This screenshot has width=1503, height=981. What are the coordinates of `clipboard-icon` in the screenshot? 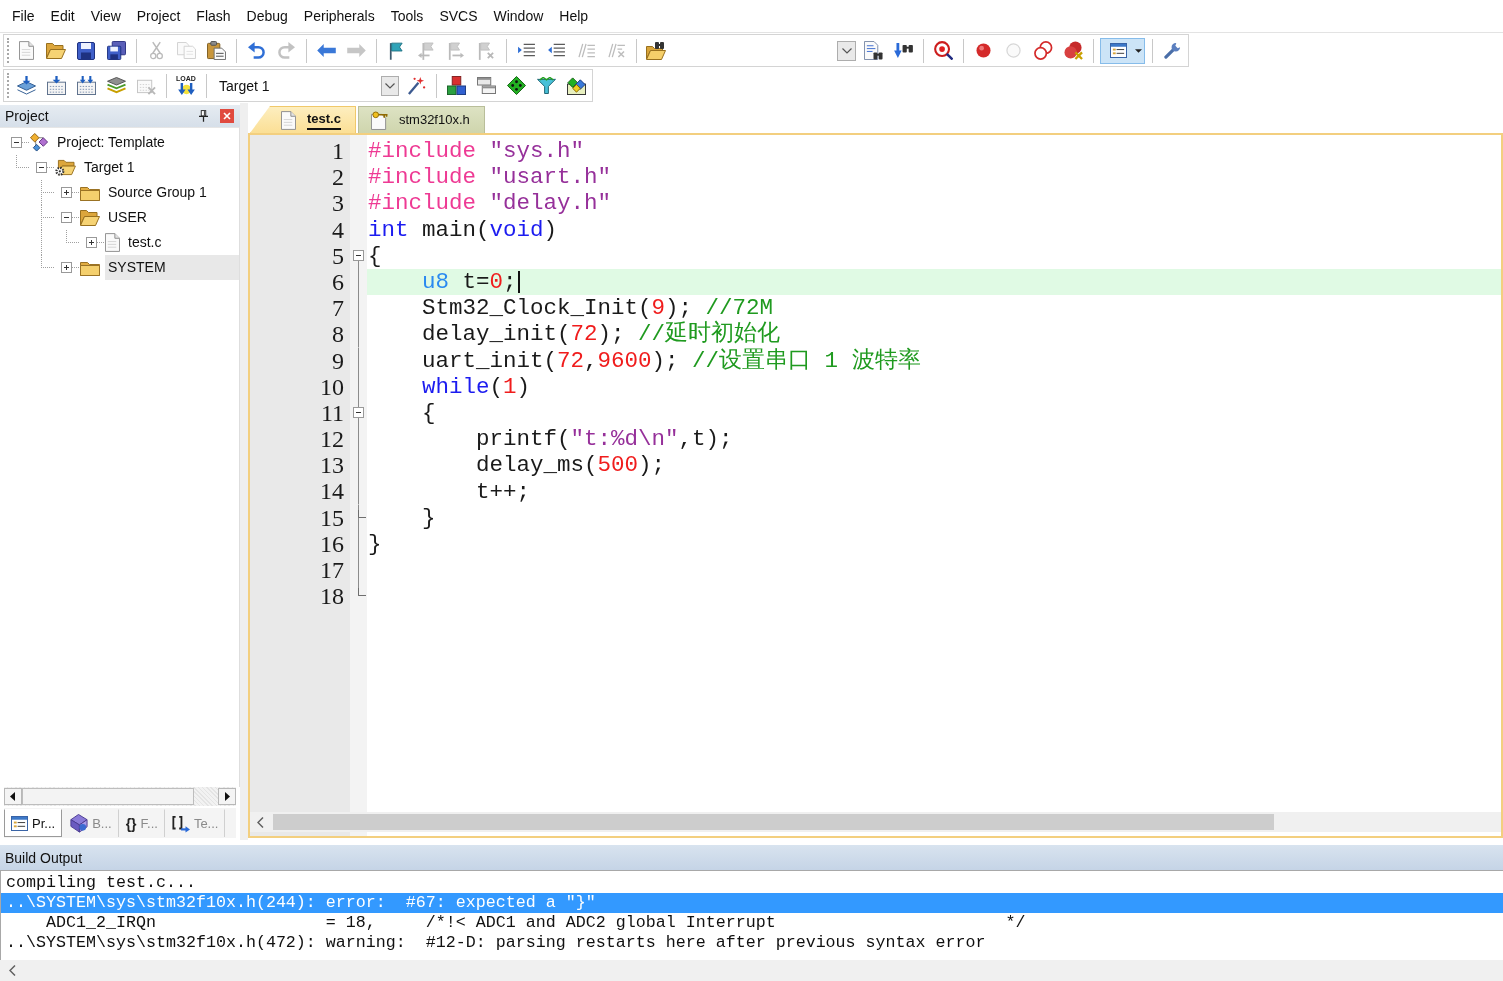 It's located at (216, 50).